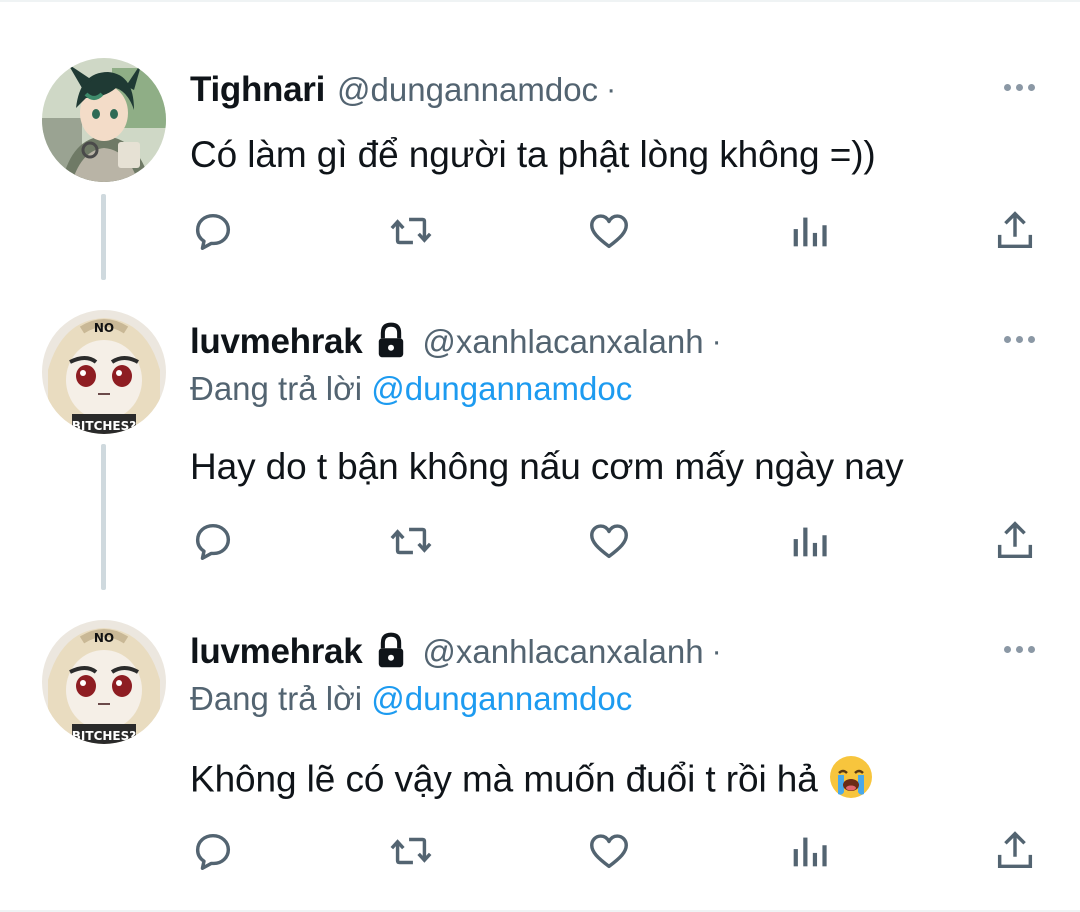 The height and width of the screenshot is (912, 1080). Describe the element at coordinates (547, 466) in the screenshot. I see `tweet-text: Hay do t bận không nấu cơm mấy ngày nay` at that location.